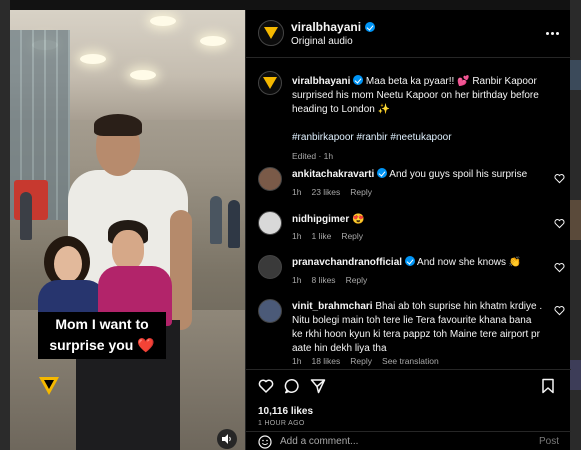  I want to click on save-bookmark-icon, so click(548, 386).